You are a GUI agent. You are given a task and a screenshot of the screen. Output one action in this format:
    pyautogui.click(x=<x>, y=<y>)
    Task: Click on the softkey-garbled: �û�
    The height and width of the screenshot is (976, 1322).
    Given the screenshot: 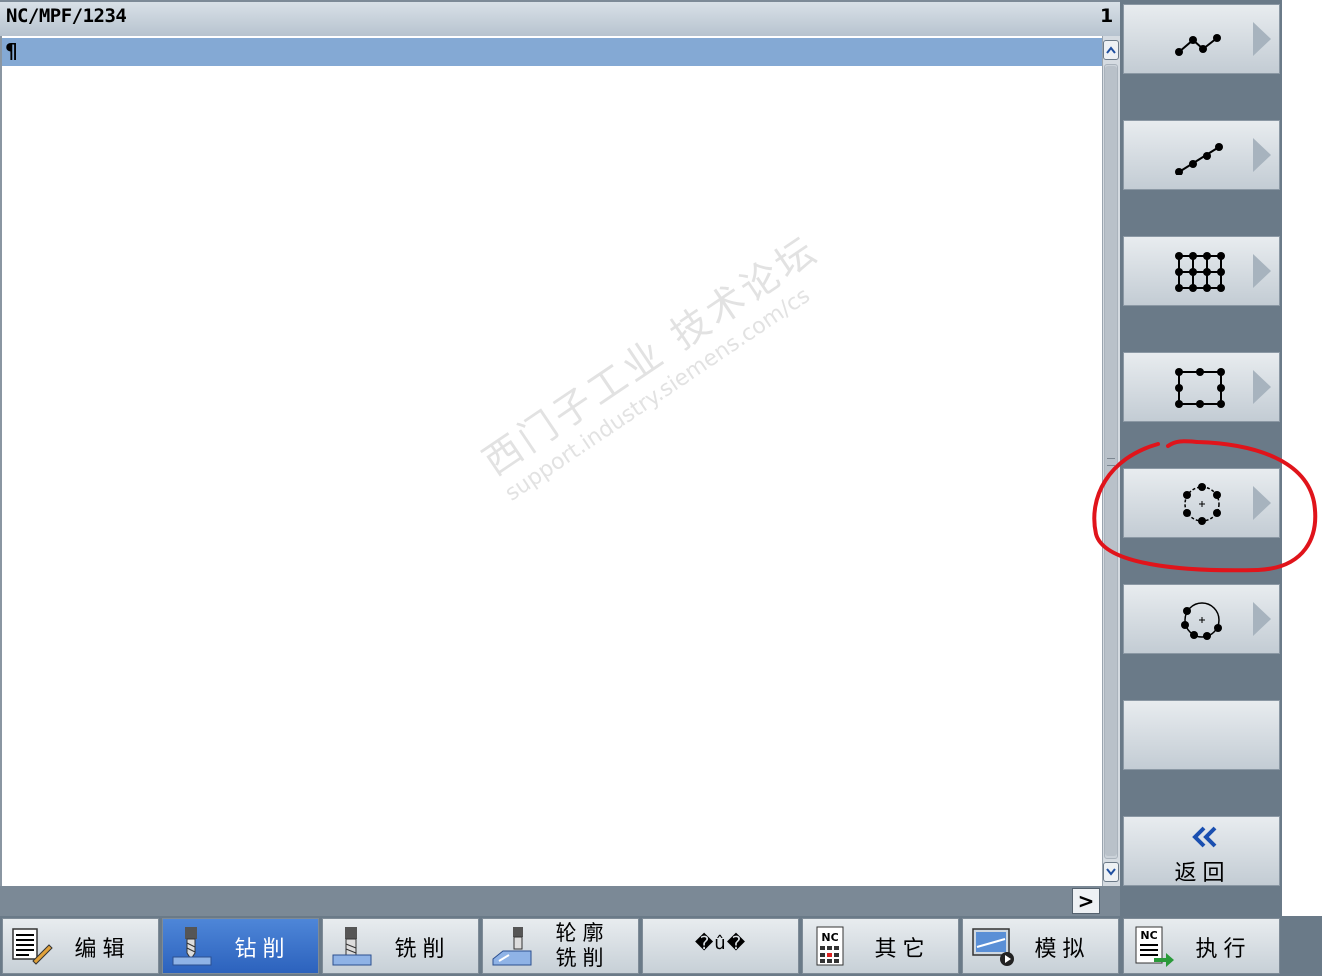 What is the action you would take?
    pyautogui.click(x=720, y=946)
    